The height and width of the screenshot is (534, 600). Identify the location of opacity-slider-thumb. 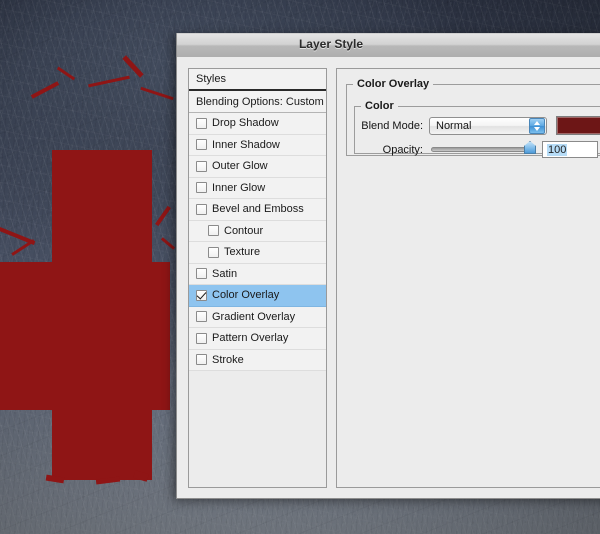
(530, 147).